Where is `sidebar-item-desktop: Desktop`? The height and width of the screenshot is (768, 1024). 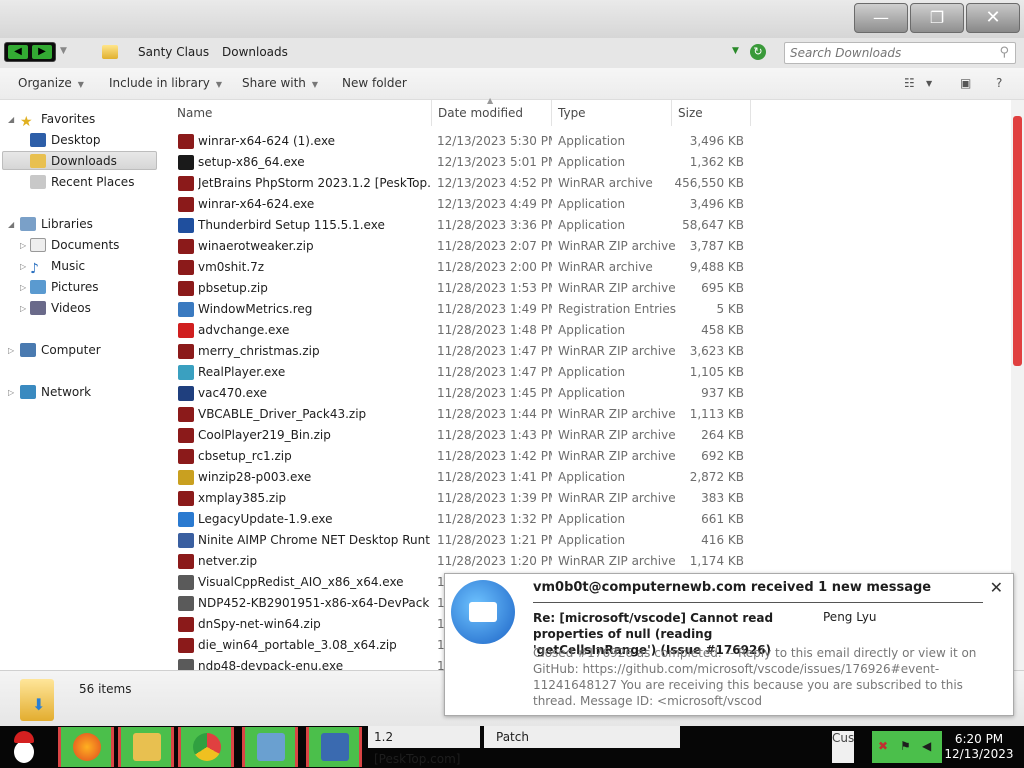 sidebar-item-desktop: Desktop is located at coordinates (65, 140).